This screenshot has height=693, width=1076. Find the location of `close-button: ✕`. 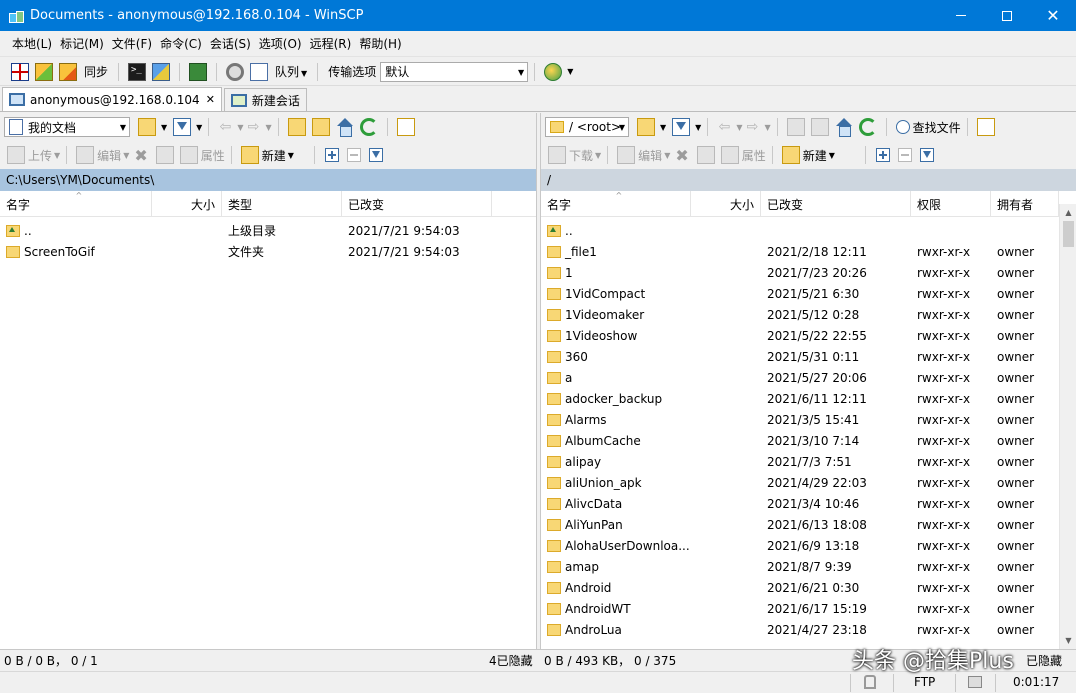

close-button: ✕ is located at coordinates (1053, 15).